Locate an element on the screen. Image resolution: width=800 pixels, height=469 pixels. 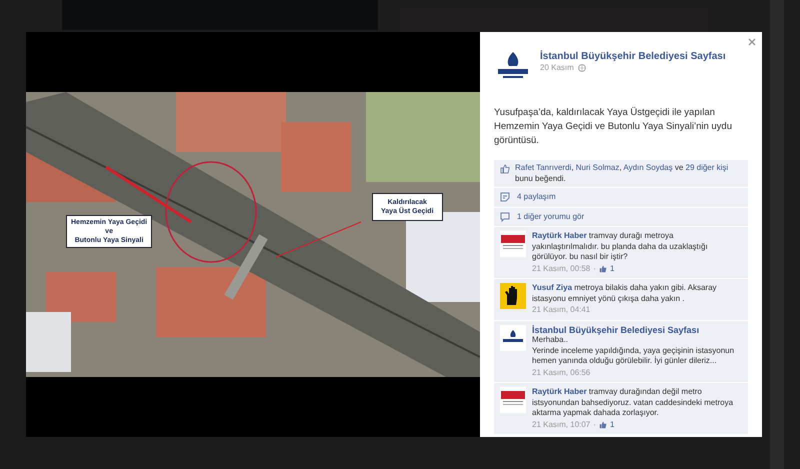
comment-text: Raytürk Haber tramvay durağı metroya yakınlaştırılmalıdır. bu planda daha da uzaklaştığı görülüyor. bu nasıl bir iştir? is located at coordinates (620, 246).